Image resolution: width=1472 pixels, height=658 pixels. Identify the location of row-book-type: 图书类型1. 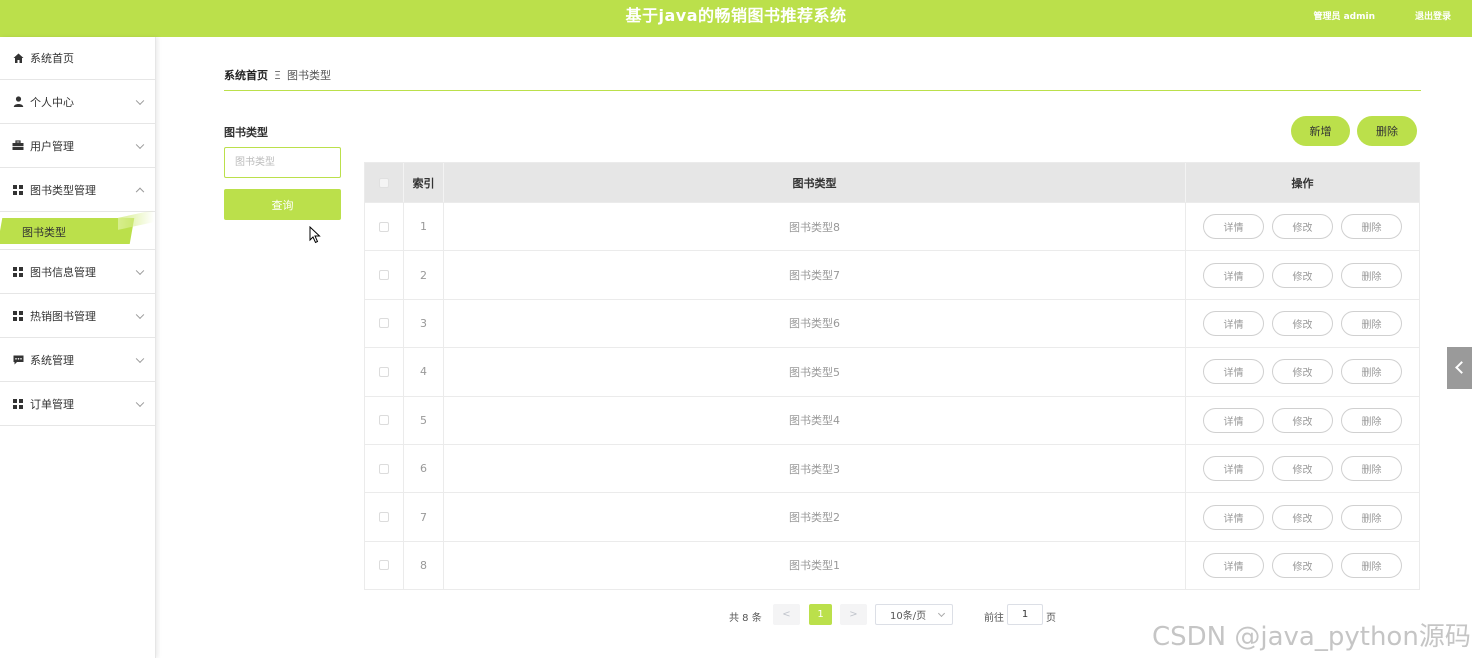
(815, 565).